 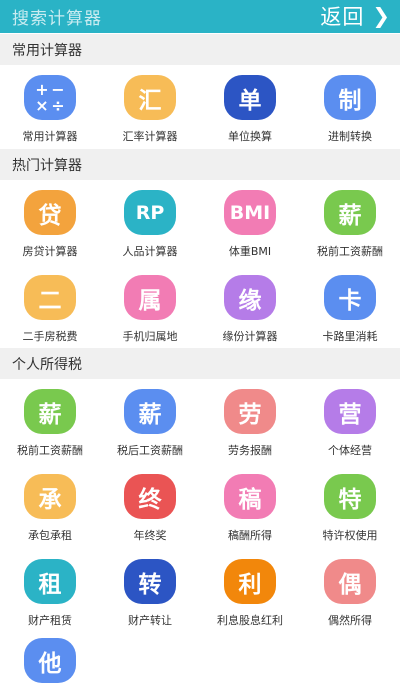 I want to click on calc-item-unit: 单 单位换算, so click(x=250, y=113).